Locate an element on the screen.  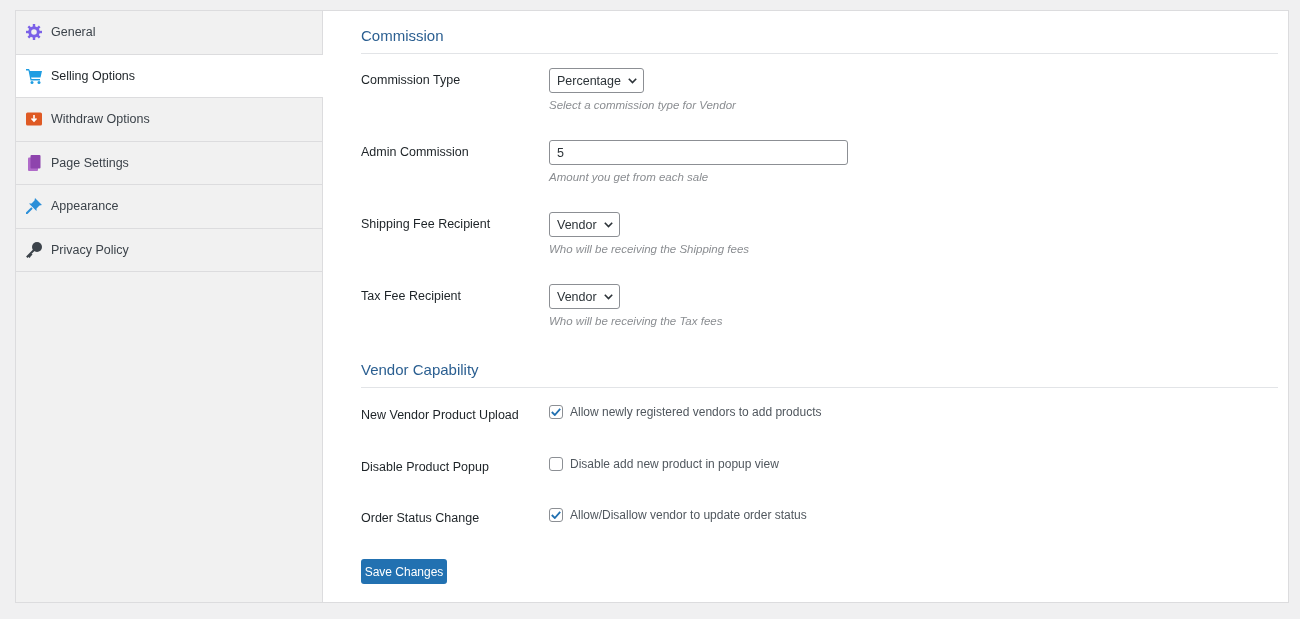
sidebar-tab: General is located at coordinates (169, 33).